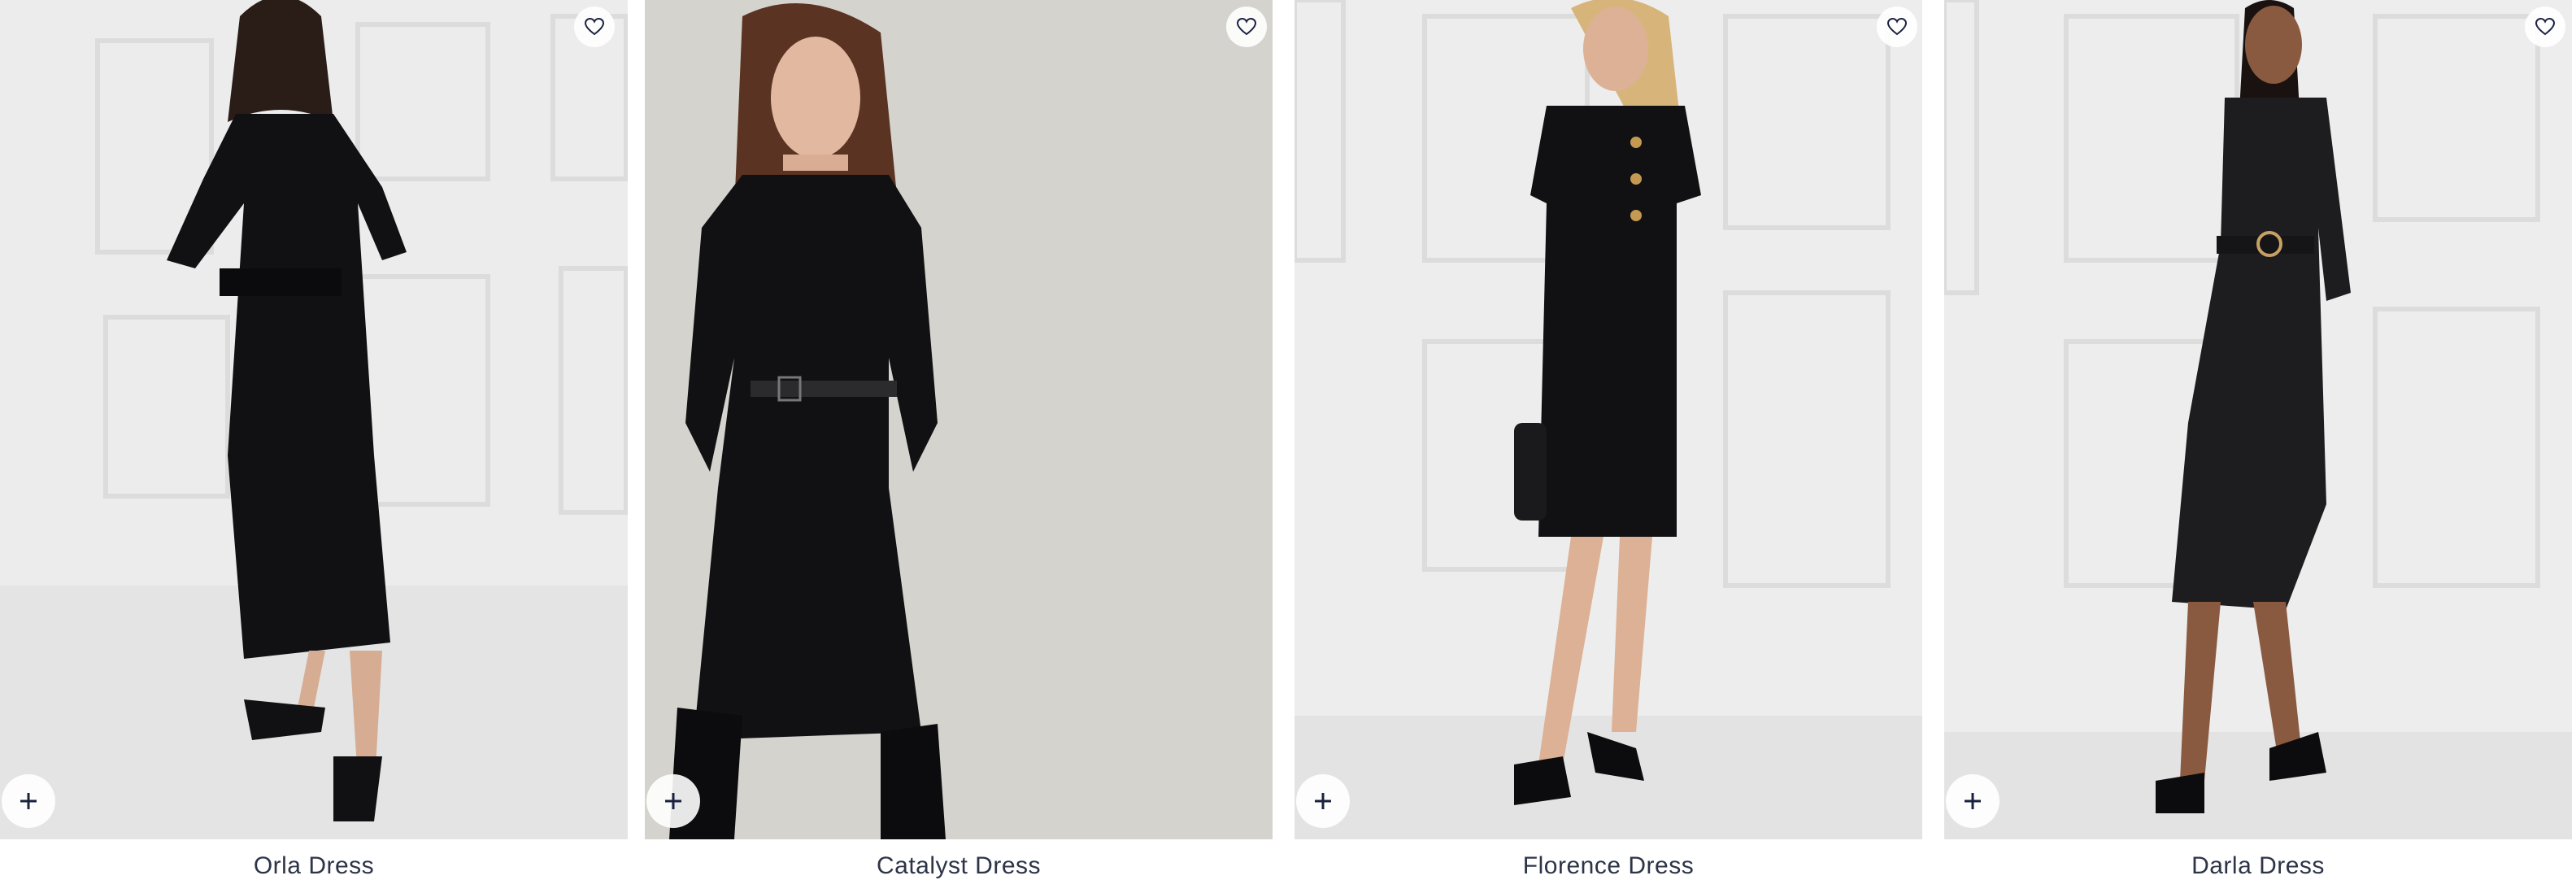 This screenshot has height=893, width=2576. What do you see at coordinates (314, 866) in the screenshot?
I see `product-name: Orla Dress` at bounding box center [314, 866].